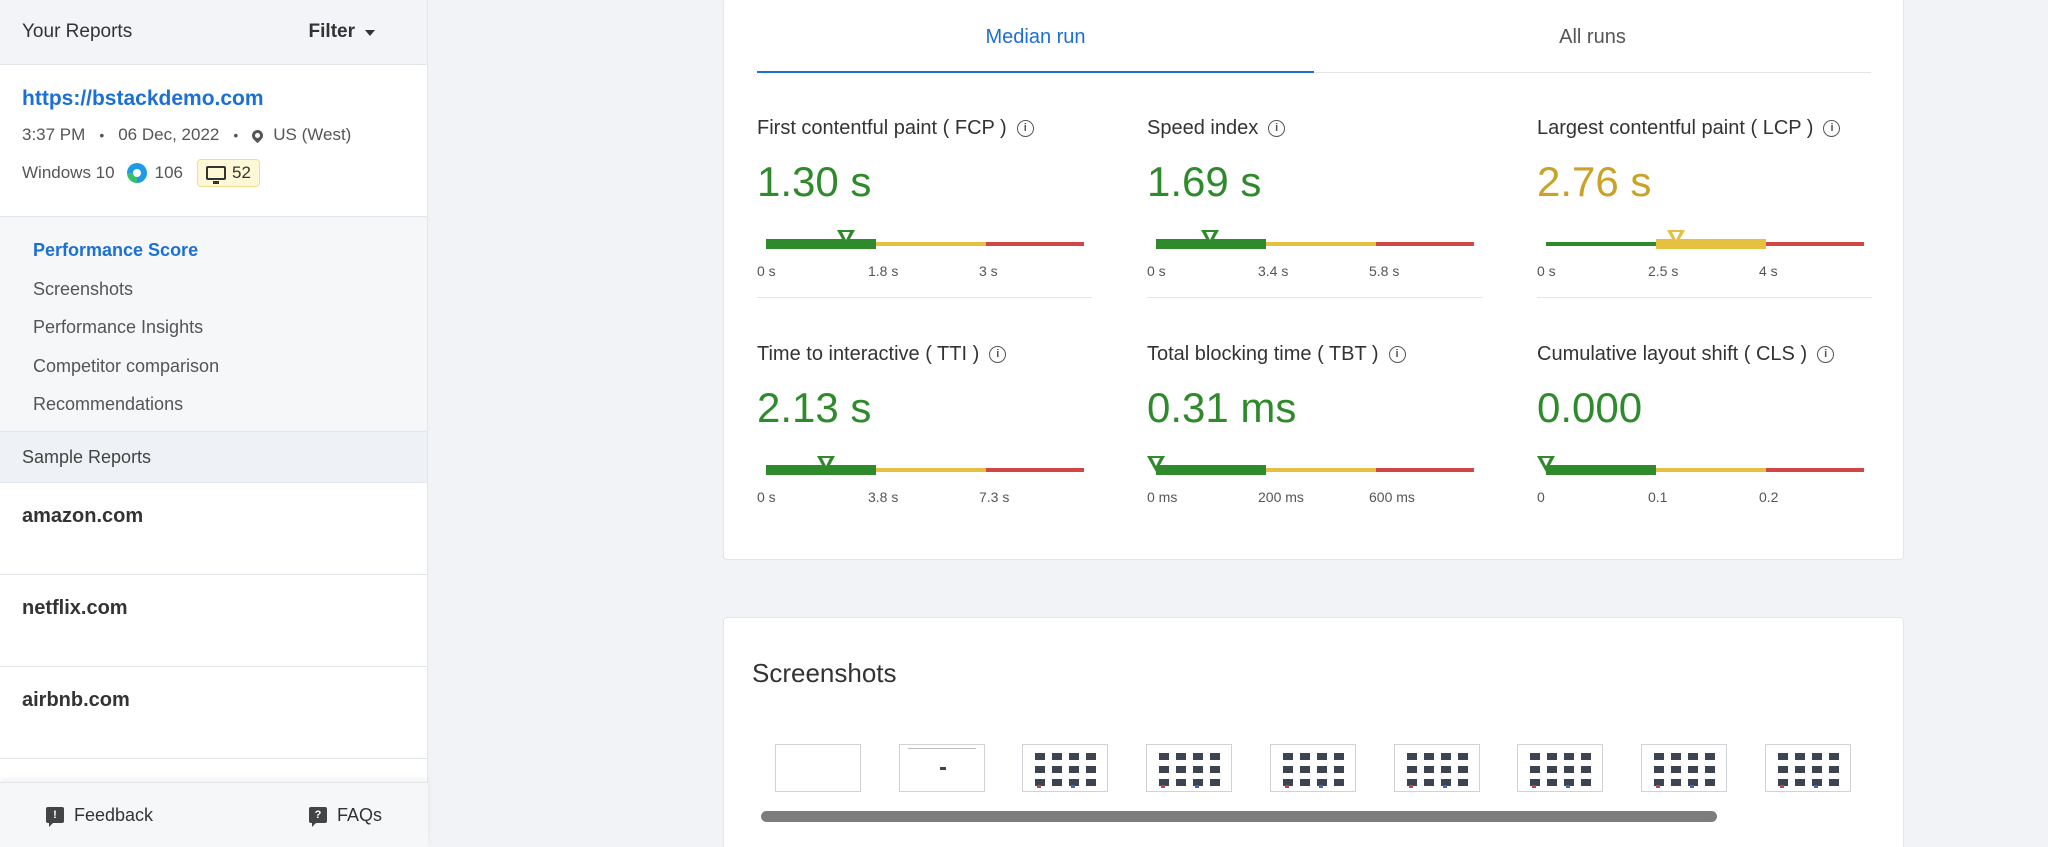 This screenshot has height=847, width=2048. I want to click on filter-dropdown: Filter, so click(342, 32).